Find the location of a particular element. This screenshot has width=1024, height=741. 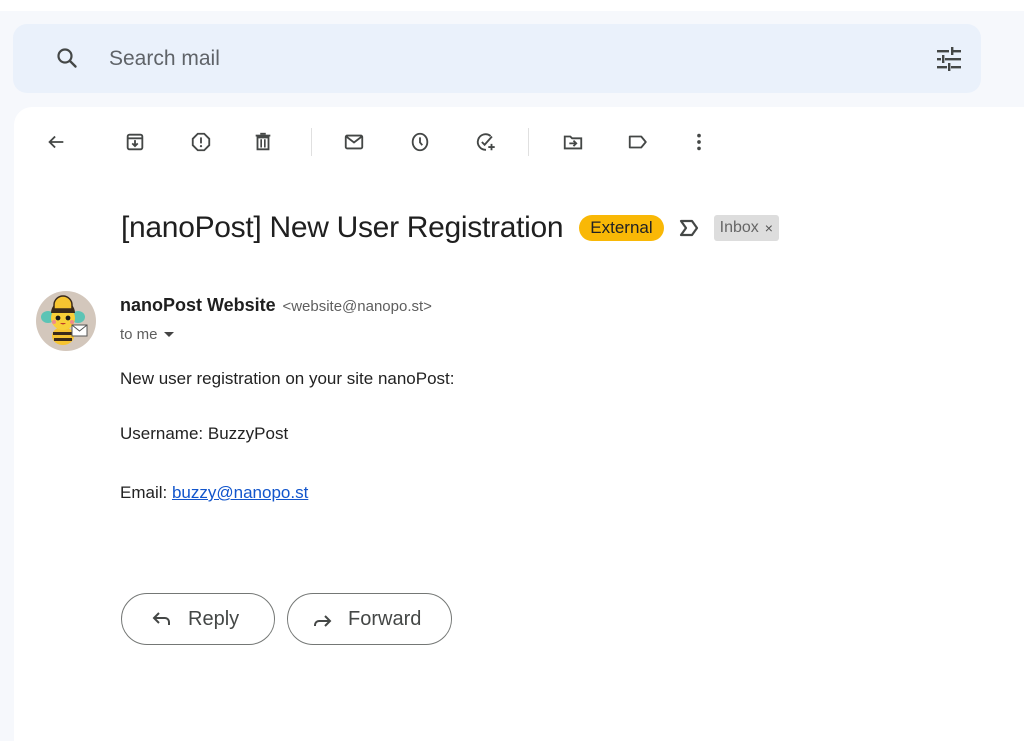

external-badge: External is located at coordinates (621, 228).